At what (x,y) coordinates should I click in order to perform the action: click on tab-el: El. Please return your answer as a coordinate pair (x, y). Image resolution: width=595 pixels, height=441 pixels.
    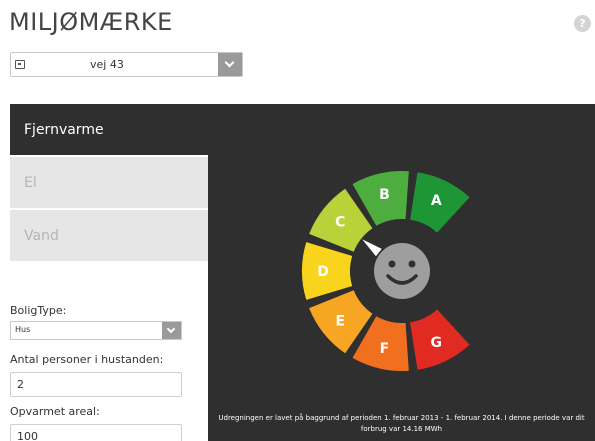
    Looking at the image, I should click on (109, 183).